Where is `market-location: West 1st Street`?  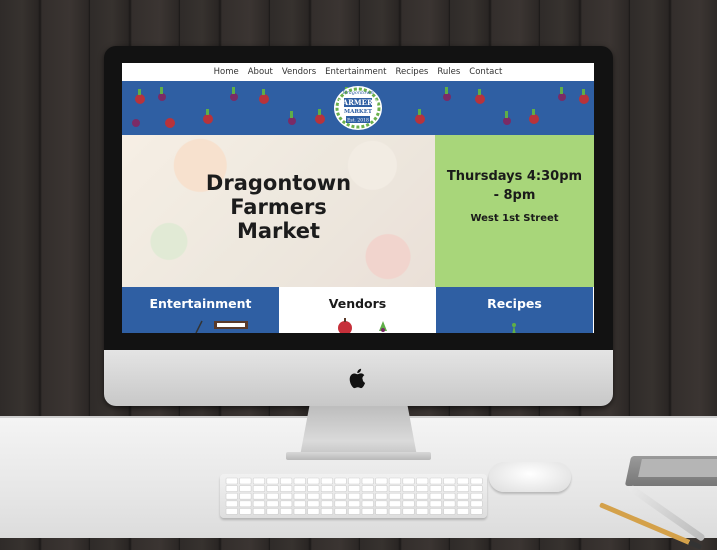 market-location: West 1st Street is located at coordinates (514, 218).